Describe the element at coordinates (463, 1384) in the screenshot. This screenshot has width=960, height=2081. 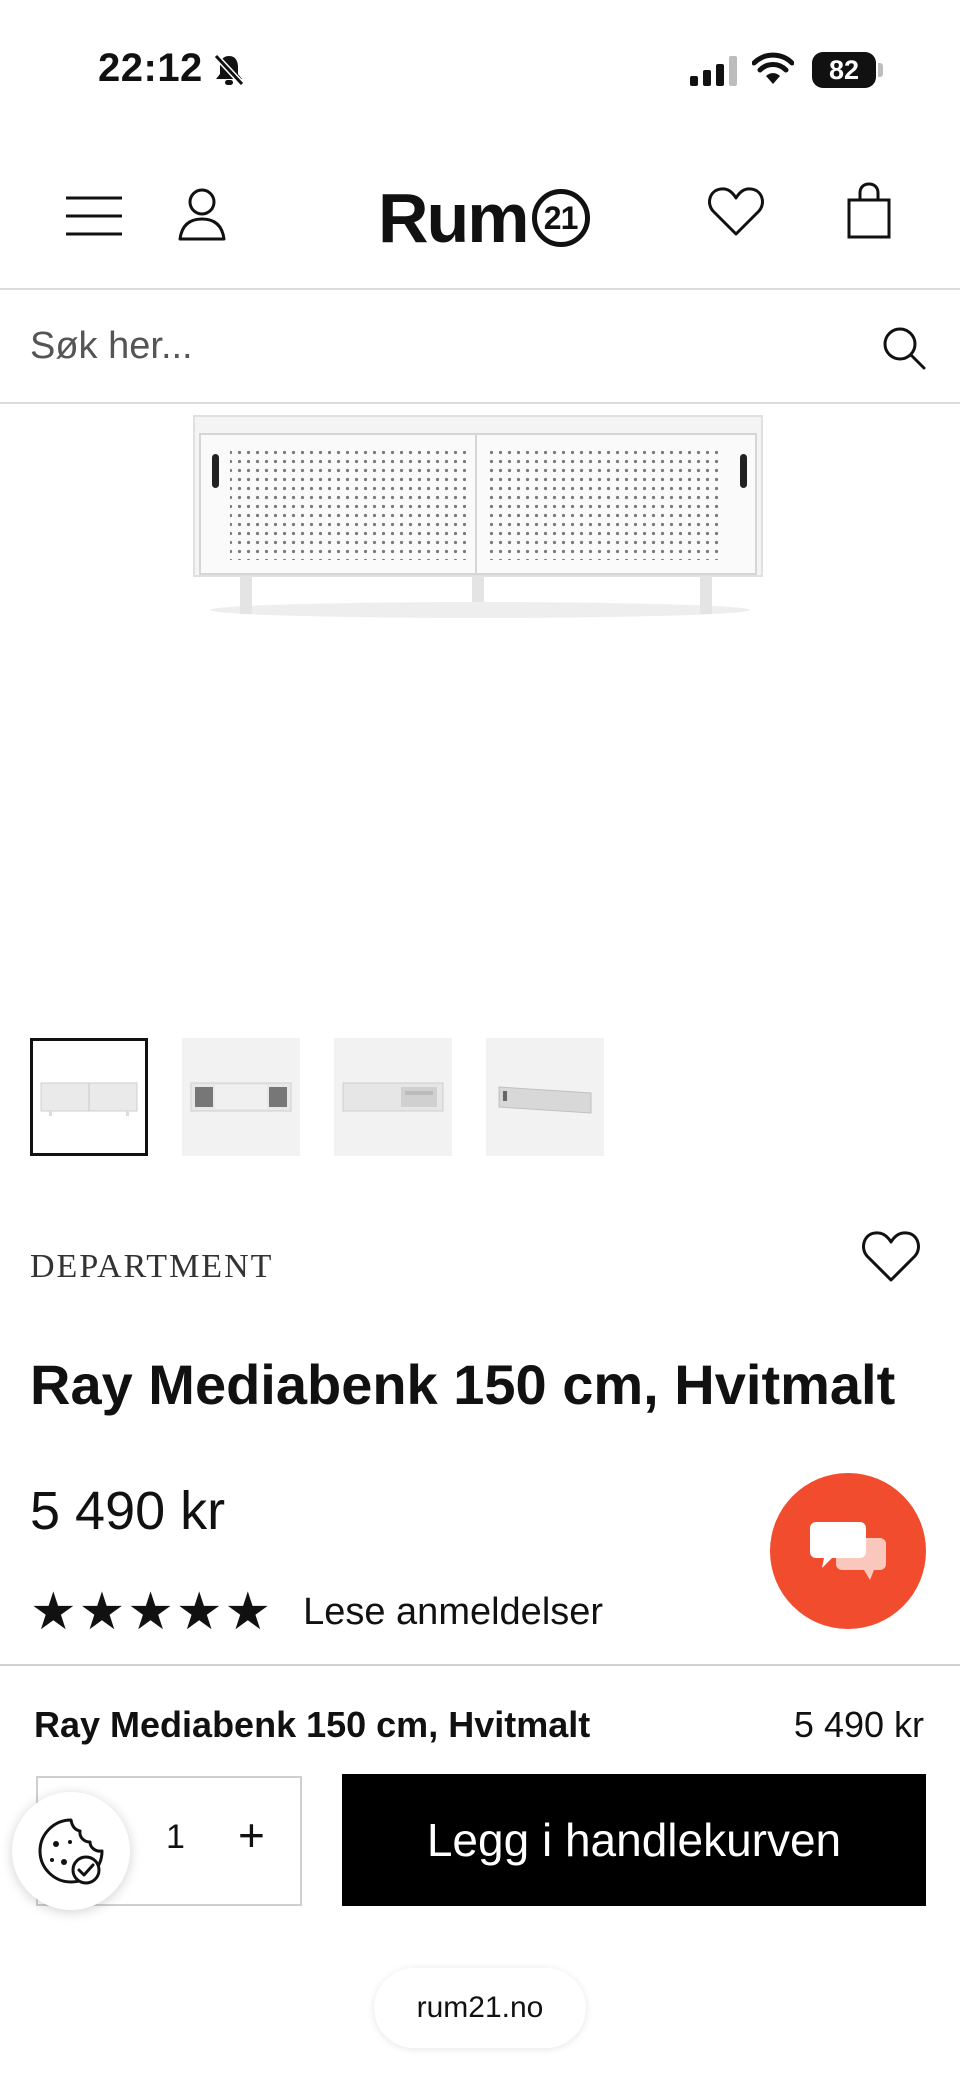
I see `product-title: Ray Mediabenk 150 cm, Hvitmalt` at that location.